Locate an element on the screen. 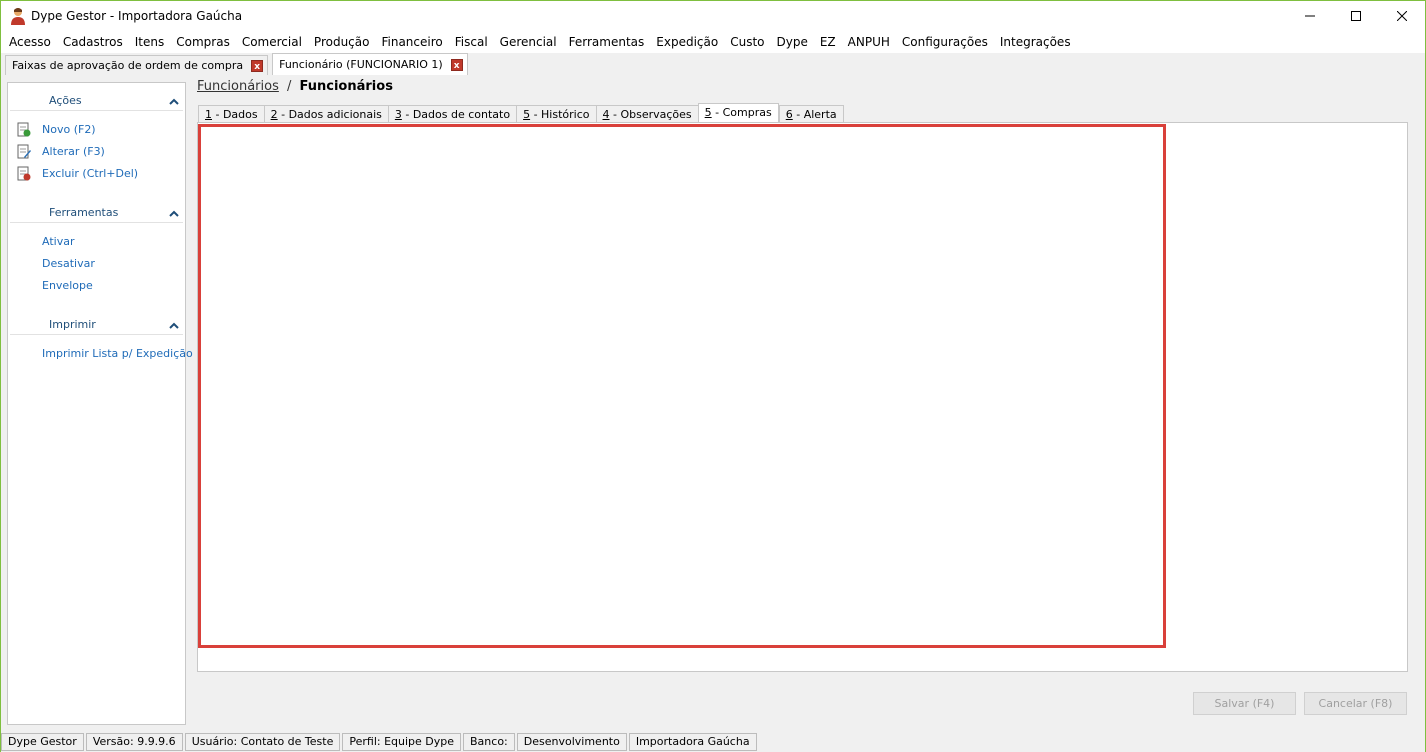 This screenshot has height=752, width=1426. tab-historico: 5 - Histórico is located at coordinates (556, 114).